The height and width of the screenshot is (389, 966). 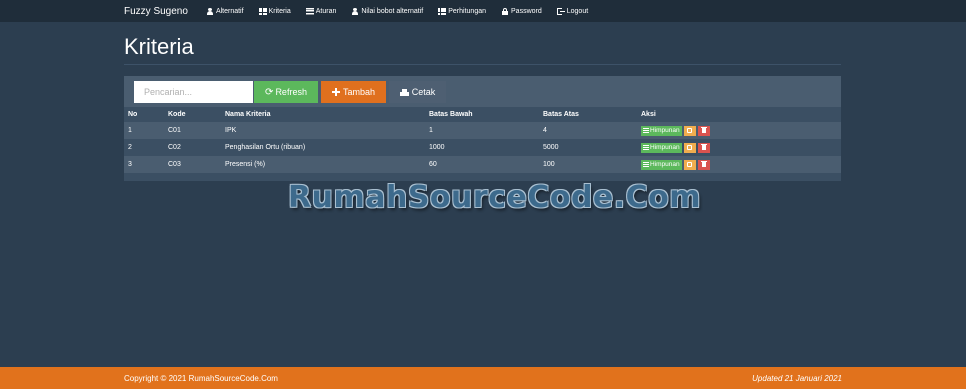 I want to click on cetak-button: Cetak, so click(x=417, y=92).